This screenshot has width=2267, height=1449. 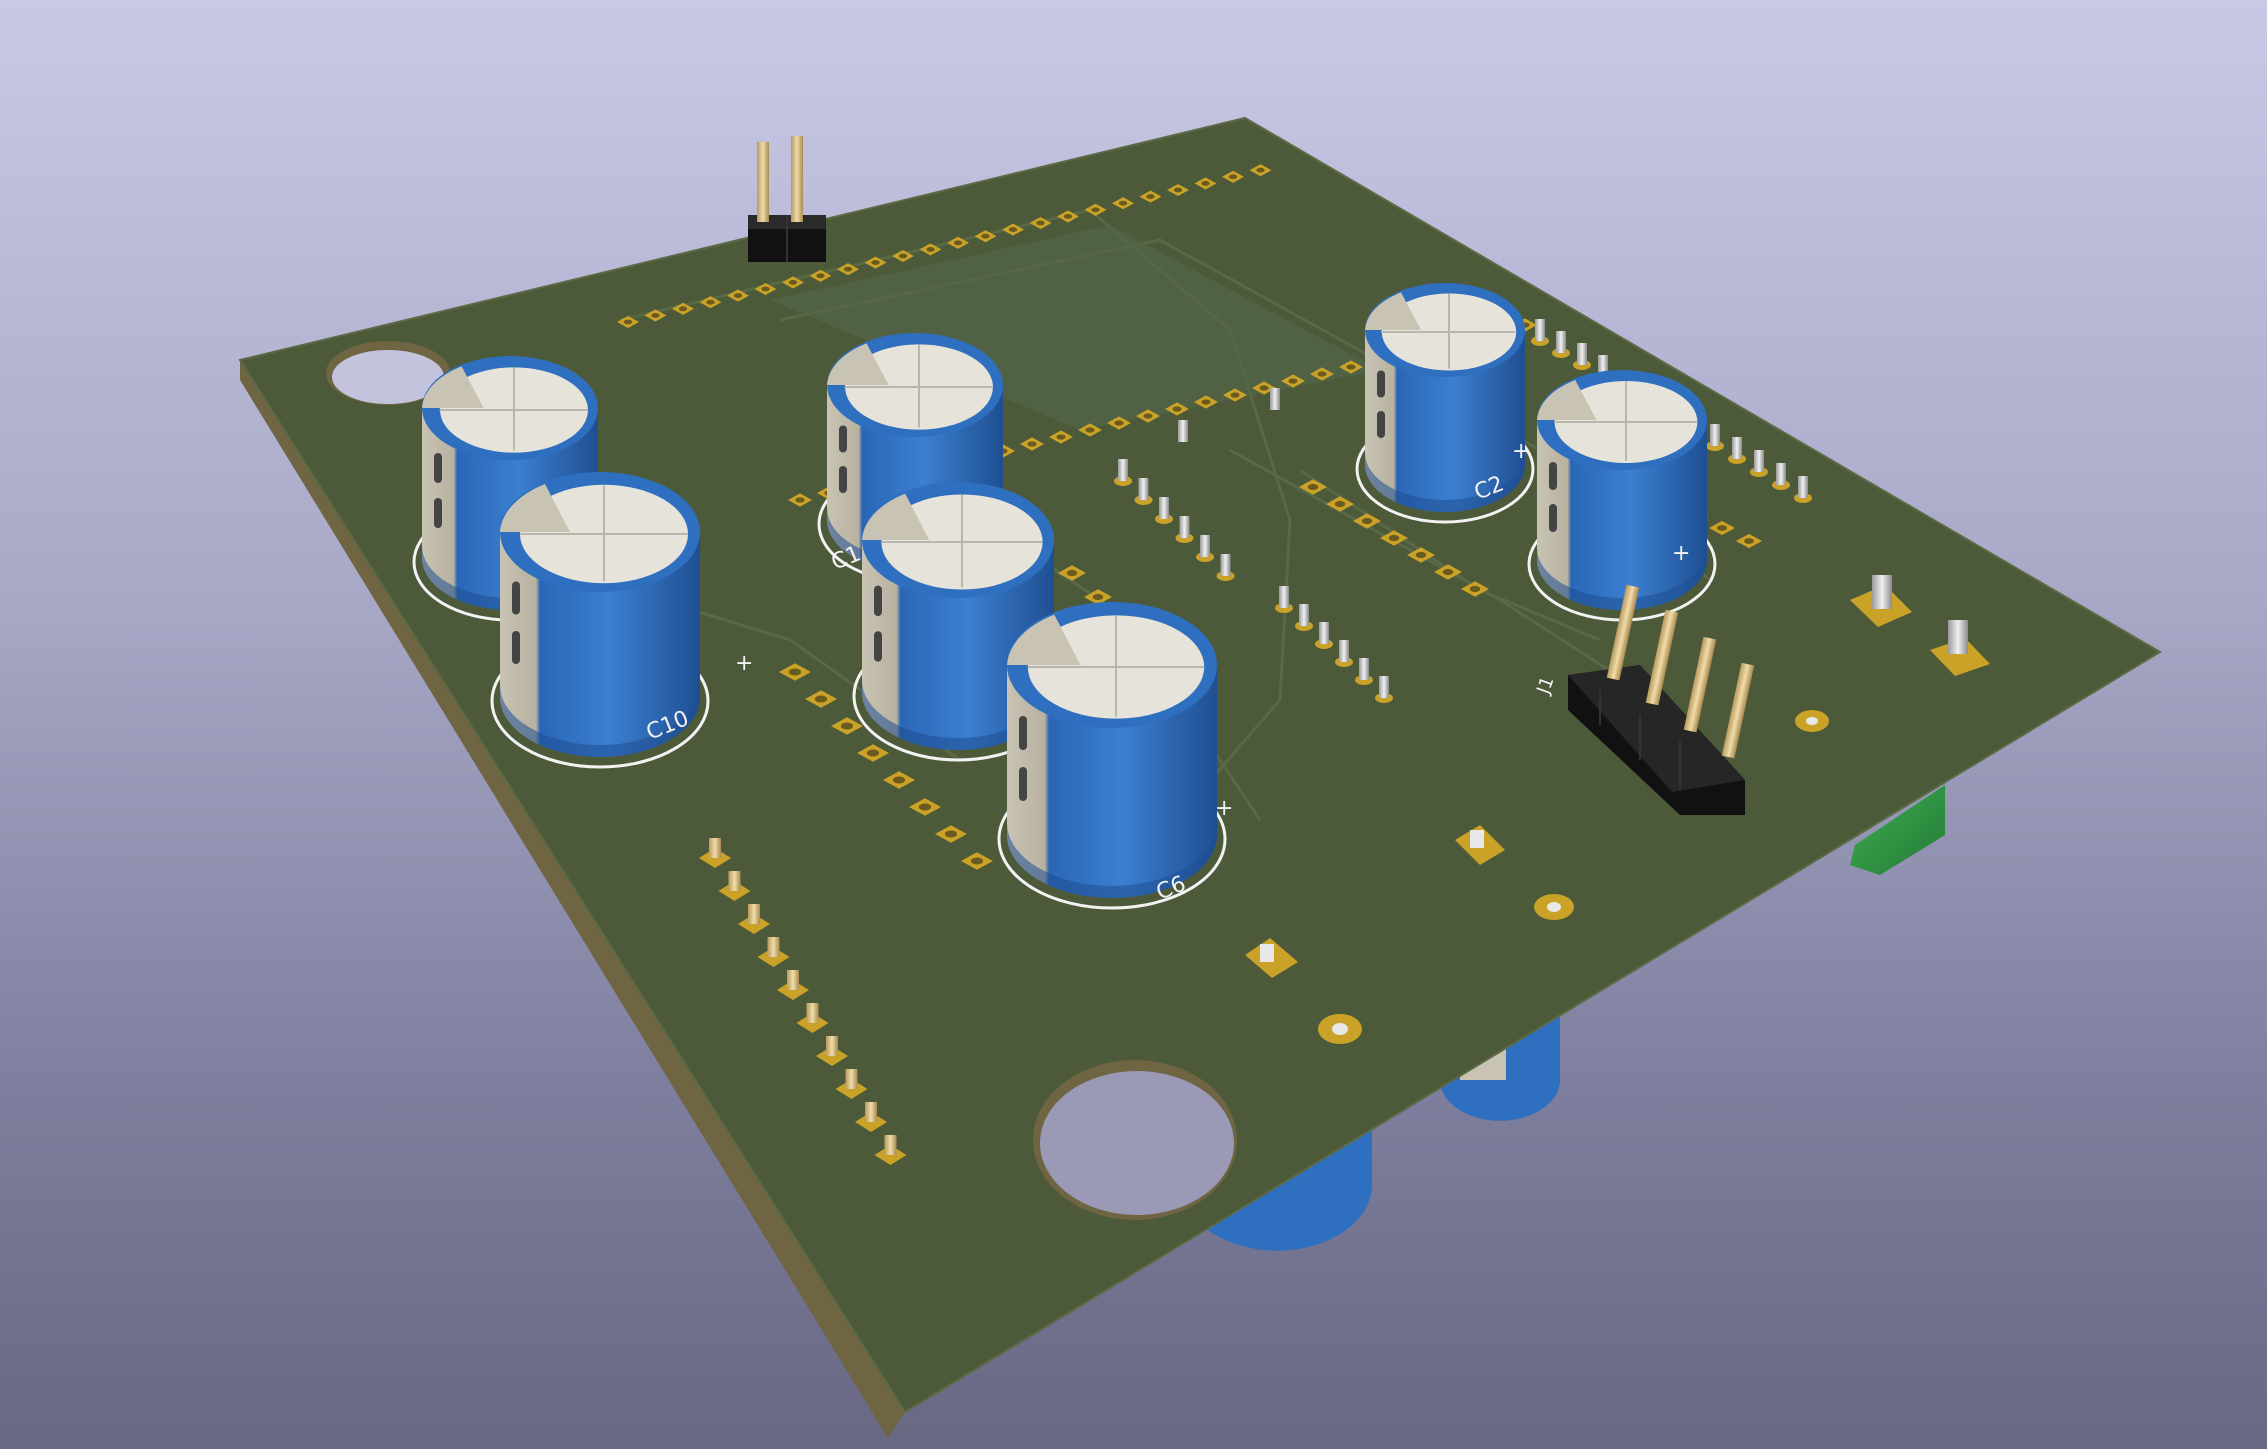 I want to click on electrolytic-capacitor: C6+, so click(x=1115, y=756).